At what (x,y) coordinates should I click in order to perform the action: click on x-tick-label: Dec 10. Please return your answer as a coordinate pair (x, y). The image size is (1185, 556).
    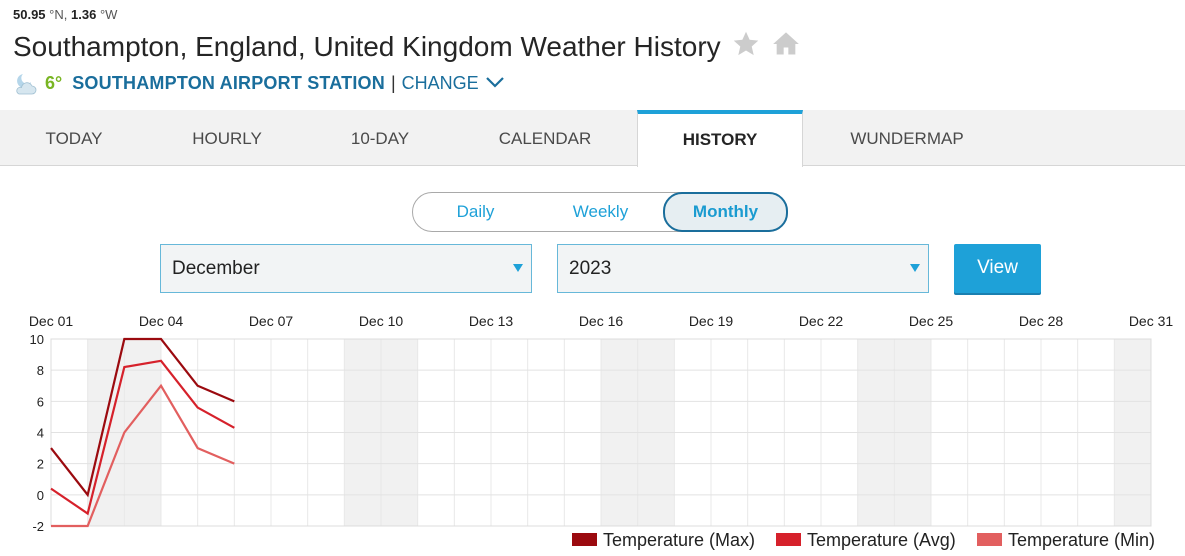
    Looking at the image, I should click on (381, 321).